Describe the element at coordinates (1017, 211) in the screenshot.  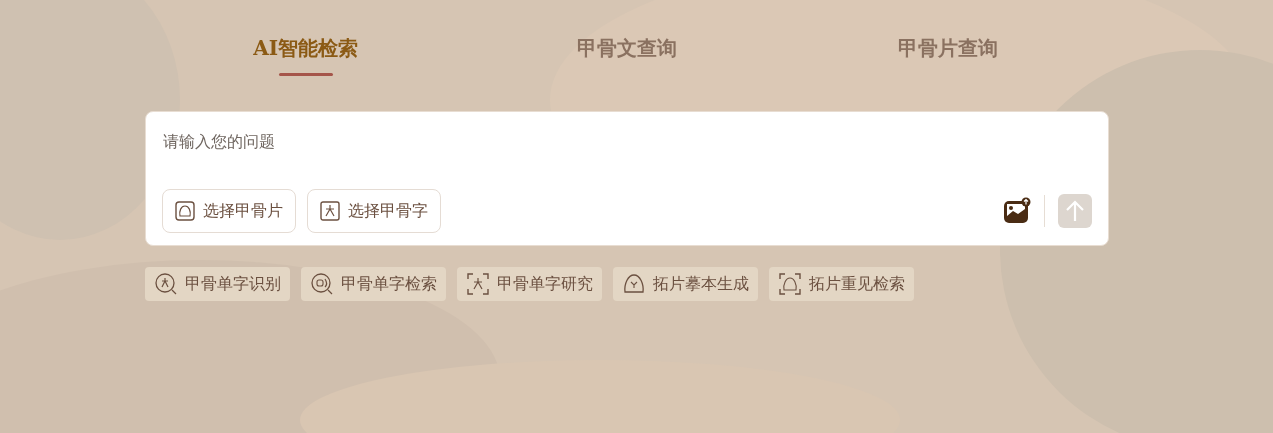
I see `image-upload-icon` at that location.